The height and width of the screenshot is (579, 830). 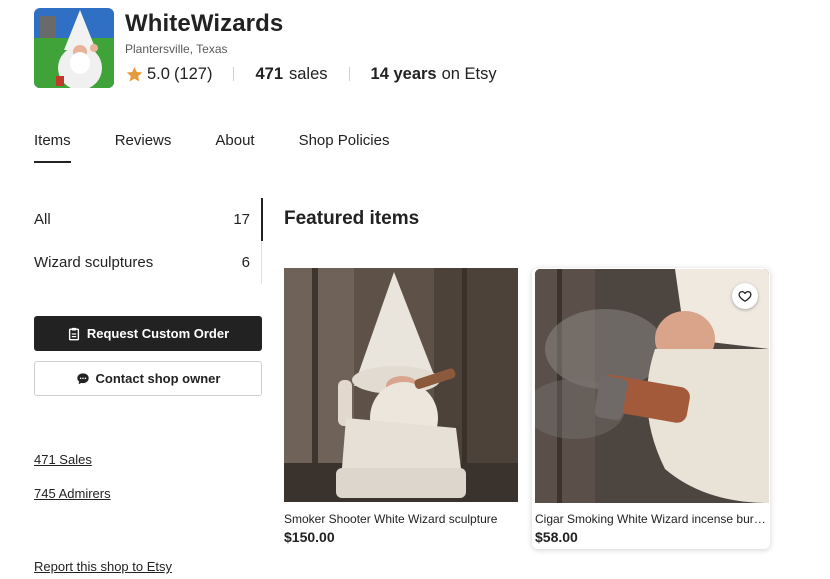 I want to click on tab-about: About, so click(x=234, y=147).